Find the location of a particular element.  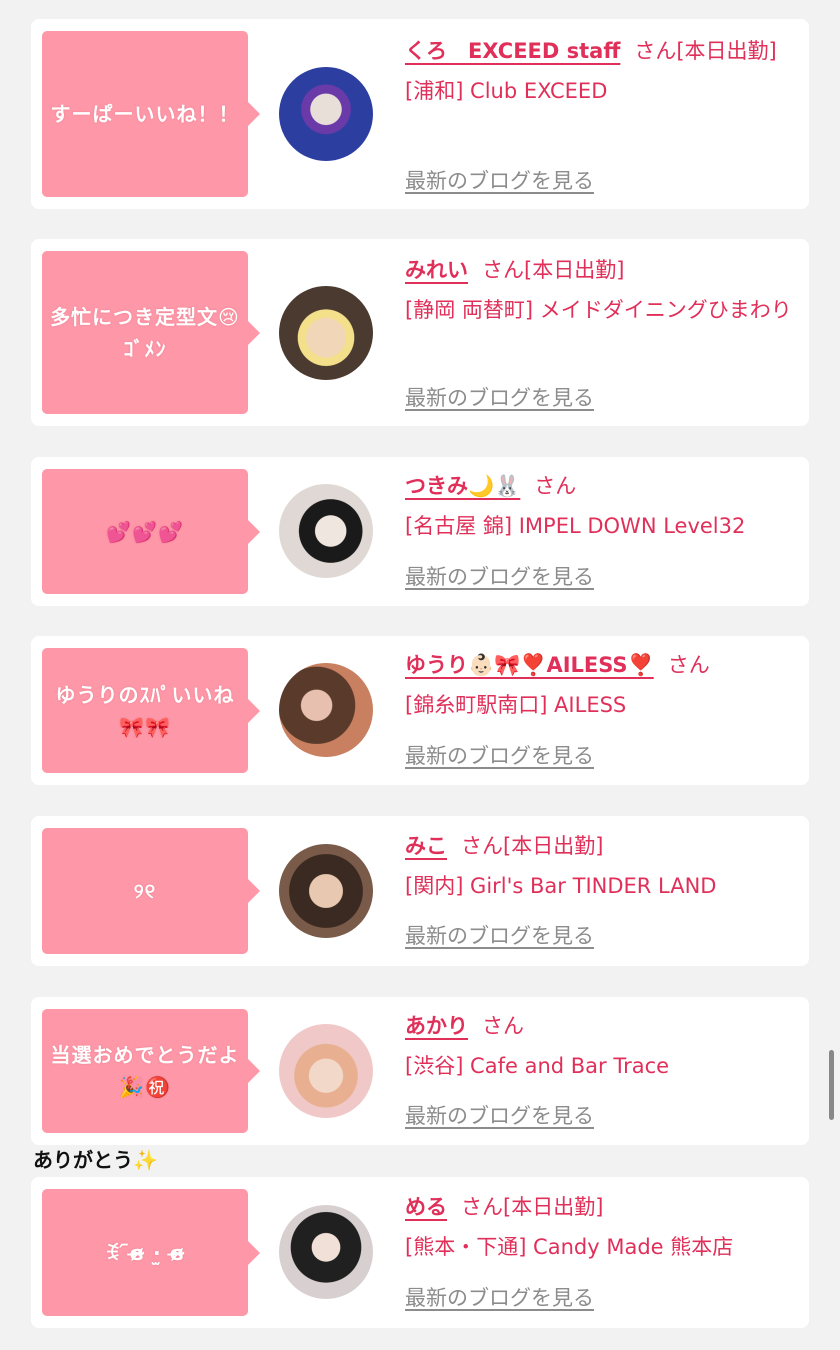

cast-name-link: める is located at coordinates (426, 1207).